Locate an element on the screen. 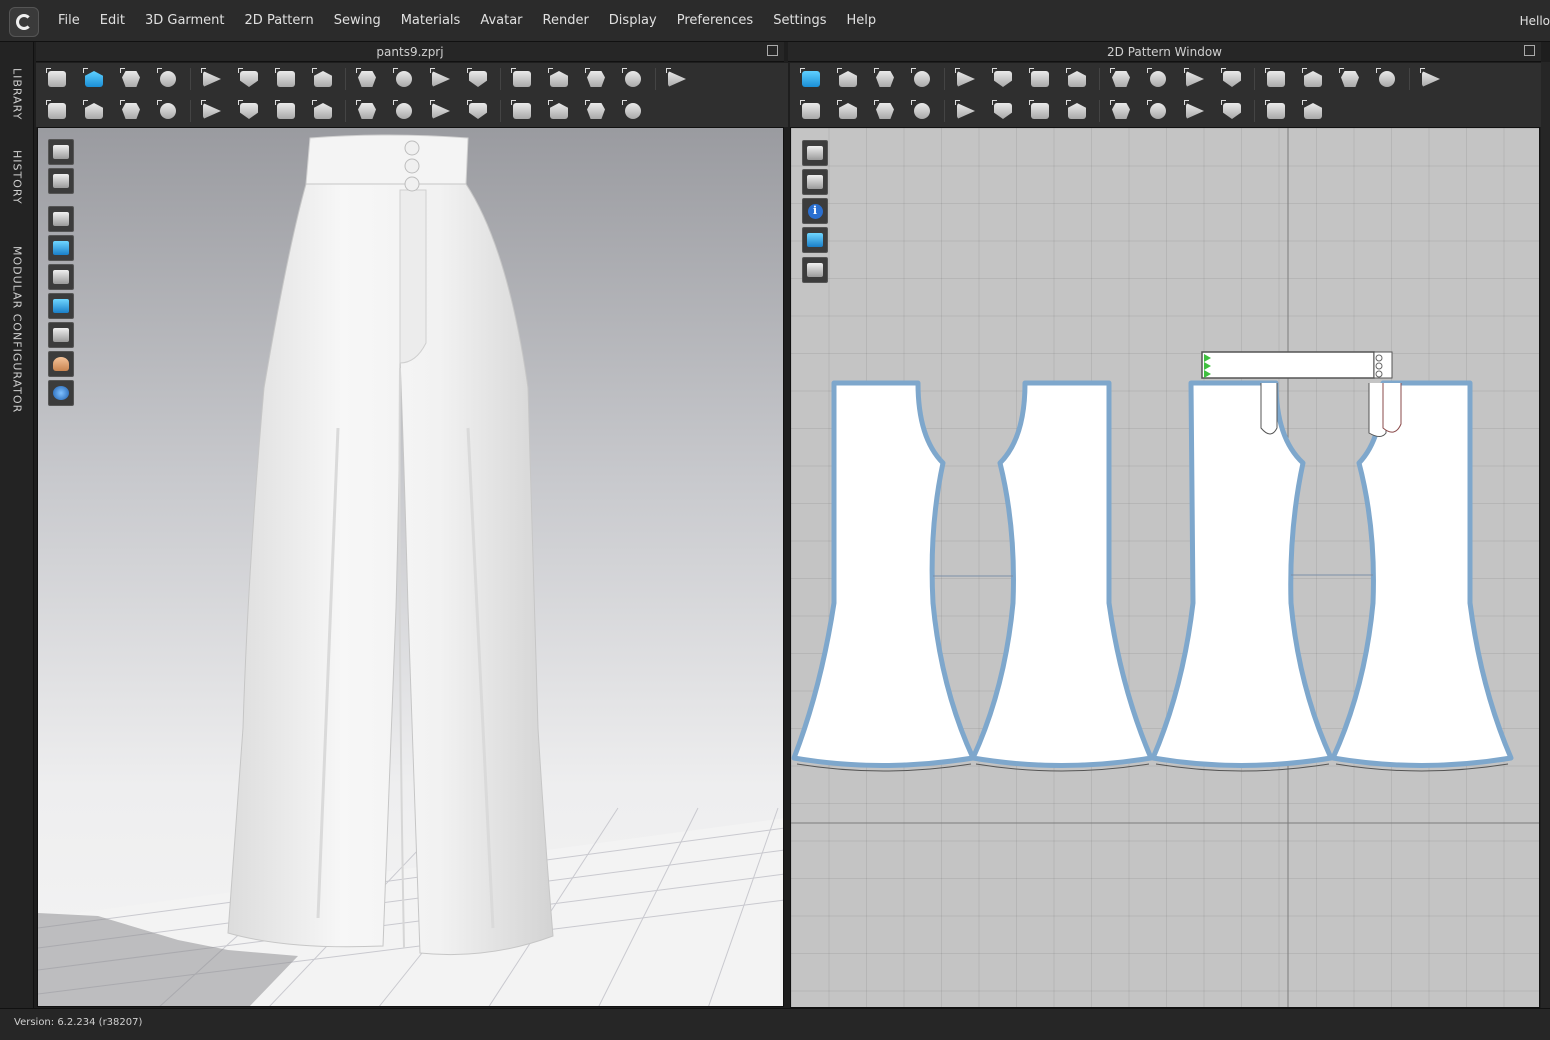 This screenshot has height=1040, width=1550. lock-pattern-icon is located at coordinates (815, 270).